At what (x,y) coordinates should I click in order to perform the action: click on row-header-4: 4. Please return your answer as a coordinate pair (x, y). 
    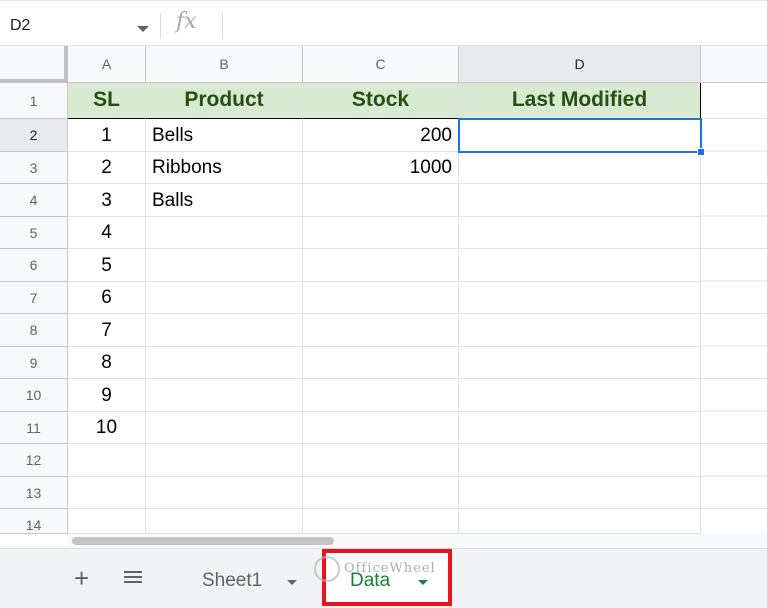
    Looking at the image, I should click on (34, 200).